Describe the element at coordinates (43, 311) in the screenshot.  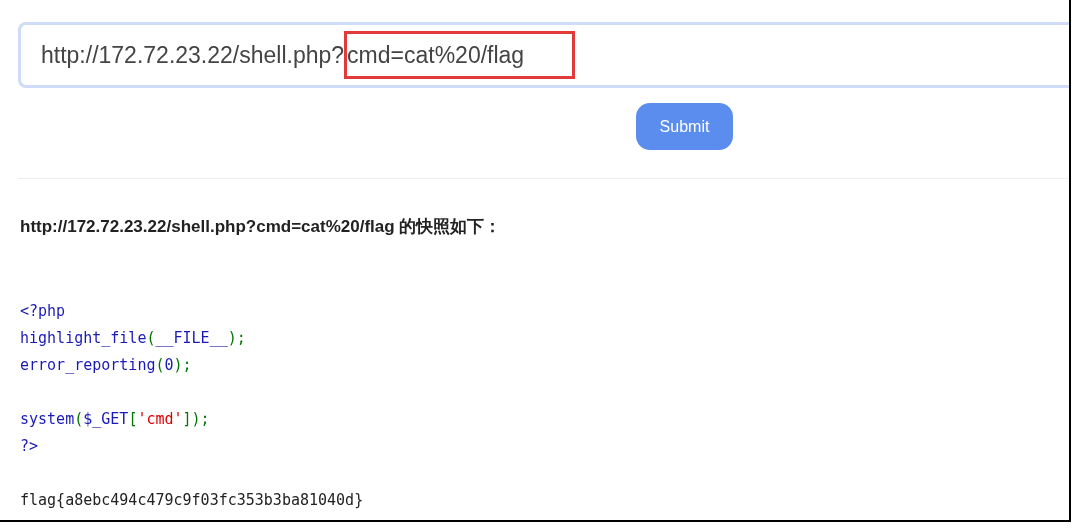
I see `code-line: <?php` at that location.